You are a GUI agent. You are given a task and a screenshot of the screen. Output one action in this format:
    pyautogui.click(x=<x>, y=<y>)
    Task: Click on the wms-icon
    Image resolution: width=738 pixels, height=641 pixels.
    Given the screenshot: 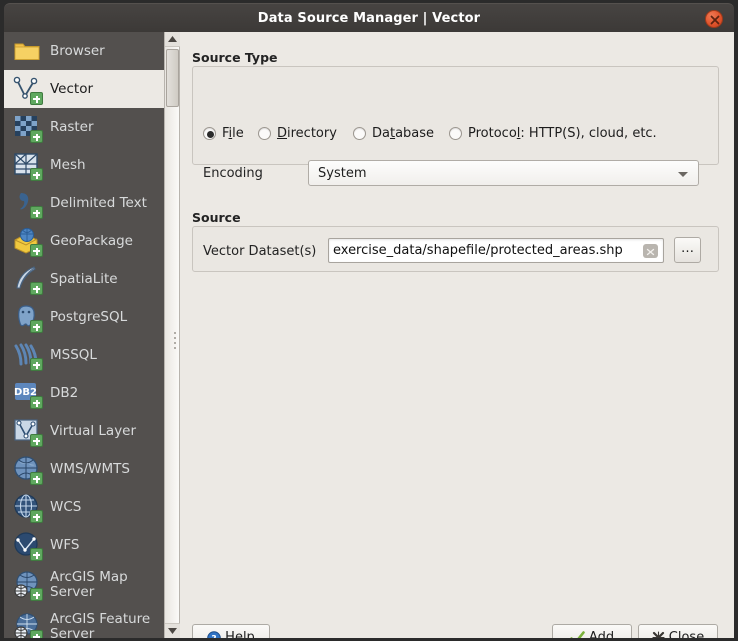 What is the action you would take?
    pyautogui.click(x=27, y=469)
    